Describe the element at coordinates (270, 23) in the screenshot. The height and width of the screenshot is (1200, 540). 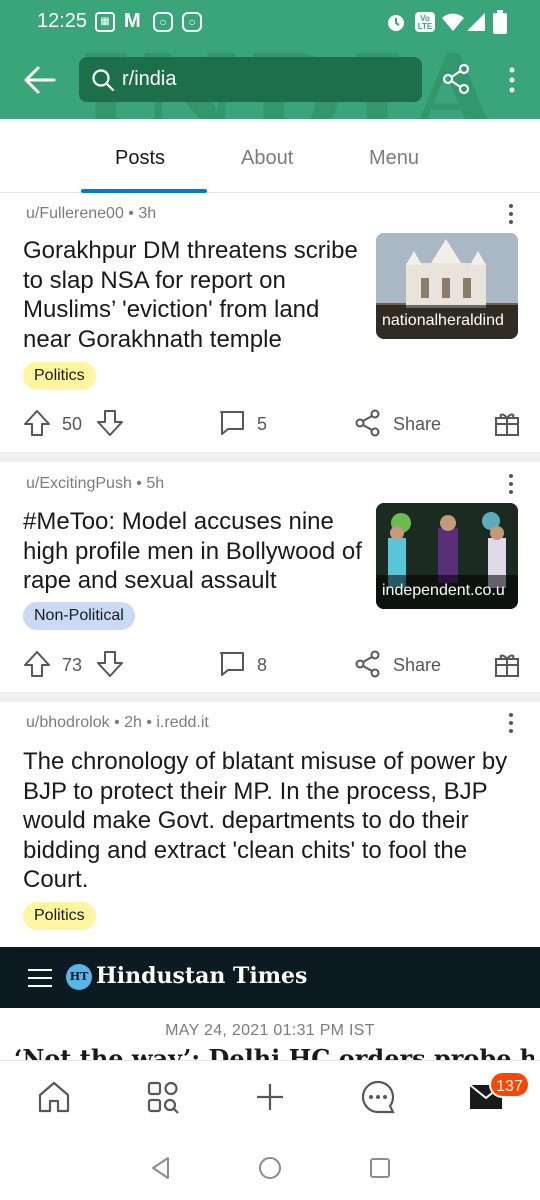
I see `status-bar: 12:25 ▦ M ○ ○ Vo LTE` at that location.